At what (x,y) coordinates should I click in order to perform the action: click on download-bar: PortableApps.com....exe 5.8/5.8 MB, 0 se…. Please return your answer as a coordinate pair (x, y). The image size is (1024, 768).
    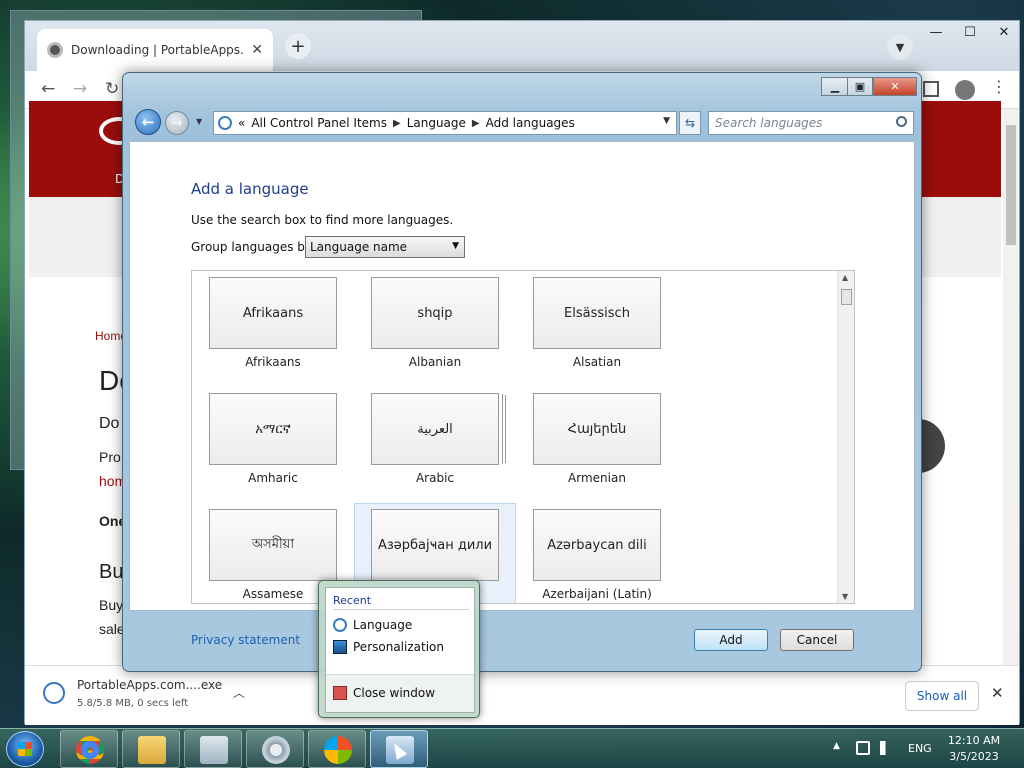
    Looking at the image, I should click on (522, 695).